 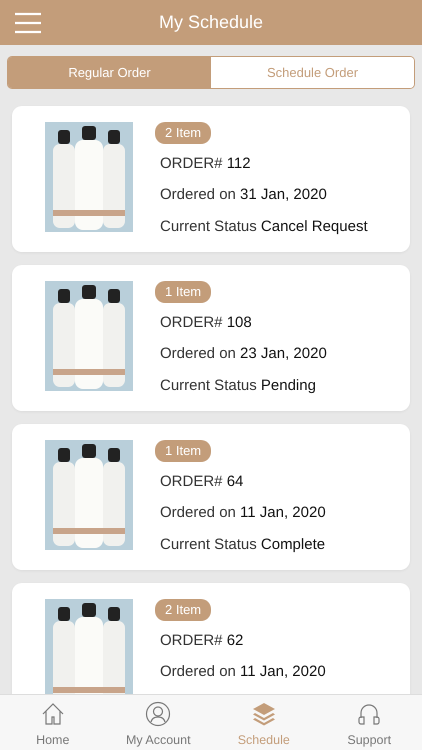 What do you see at coordinates (205, 164) in the screenshot?
I see `order-number: ORDER# 112` at bounding box center [205, 164].